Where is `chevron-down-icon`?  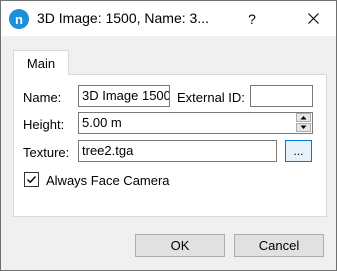
chevron-down-icon is located at coordinates (303, 127).